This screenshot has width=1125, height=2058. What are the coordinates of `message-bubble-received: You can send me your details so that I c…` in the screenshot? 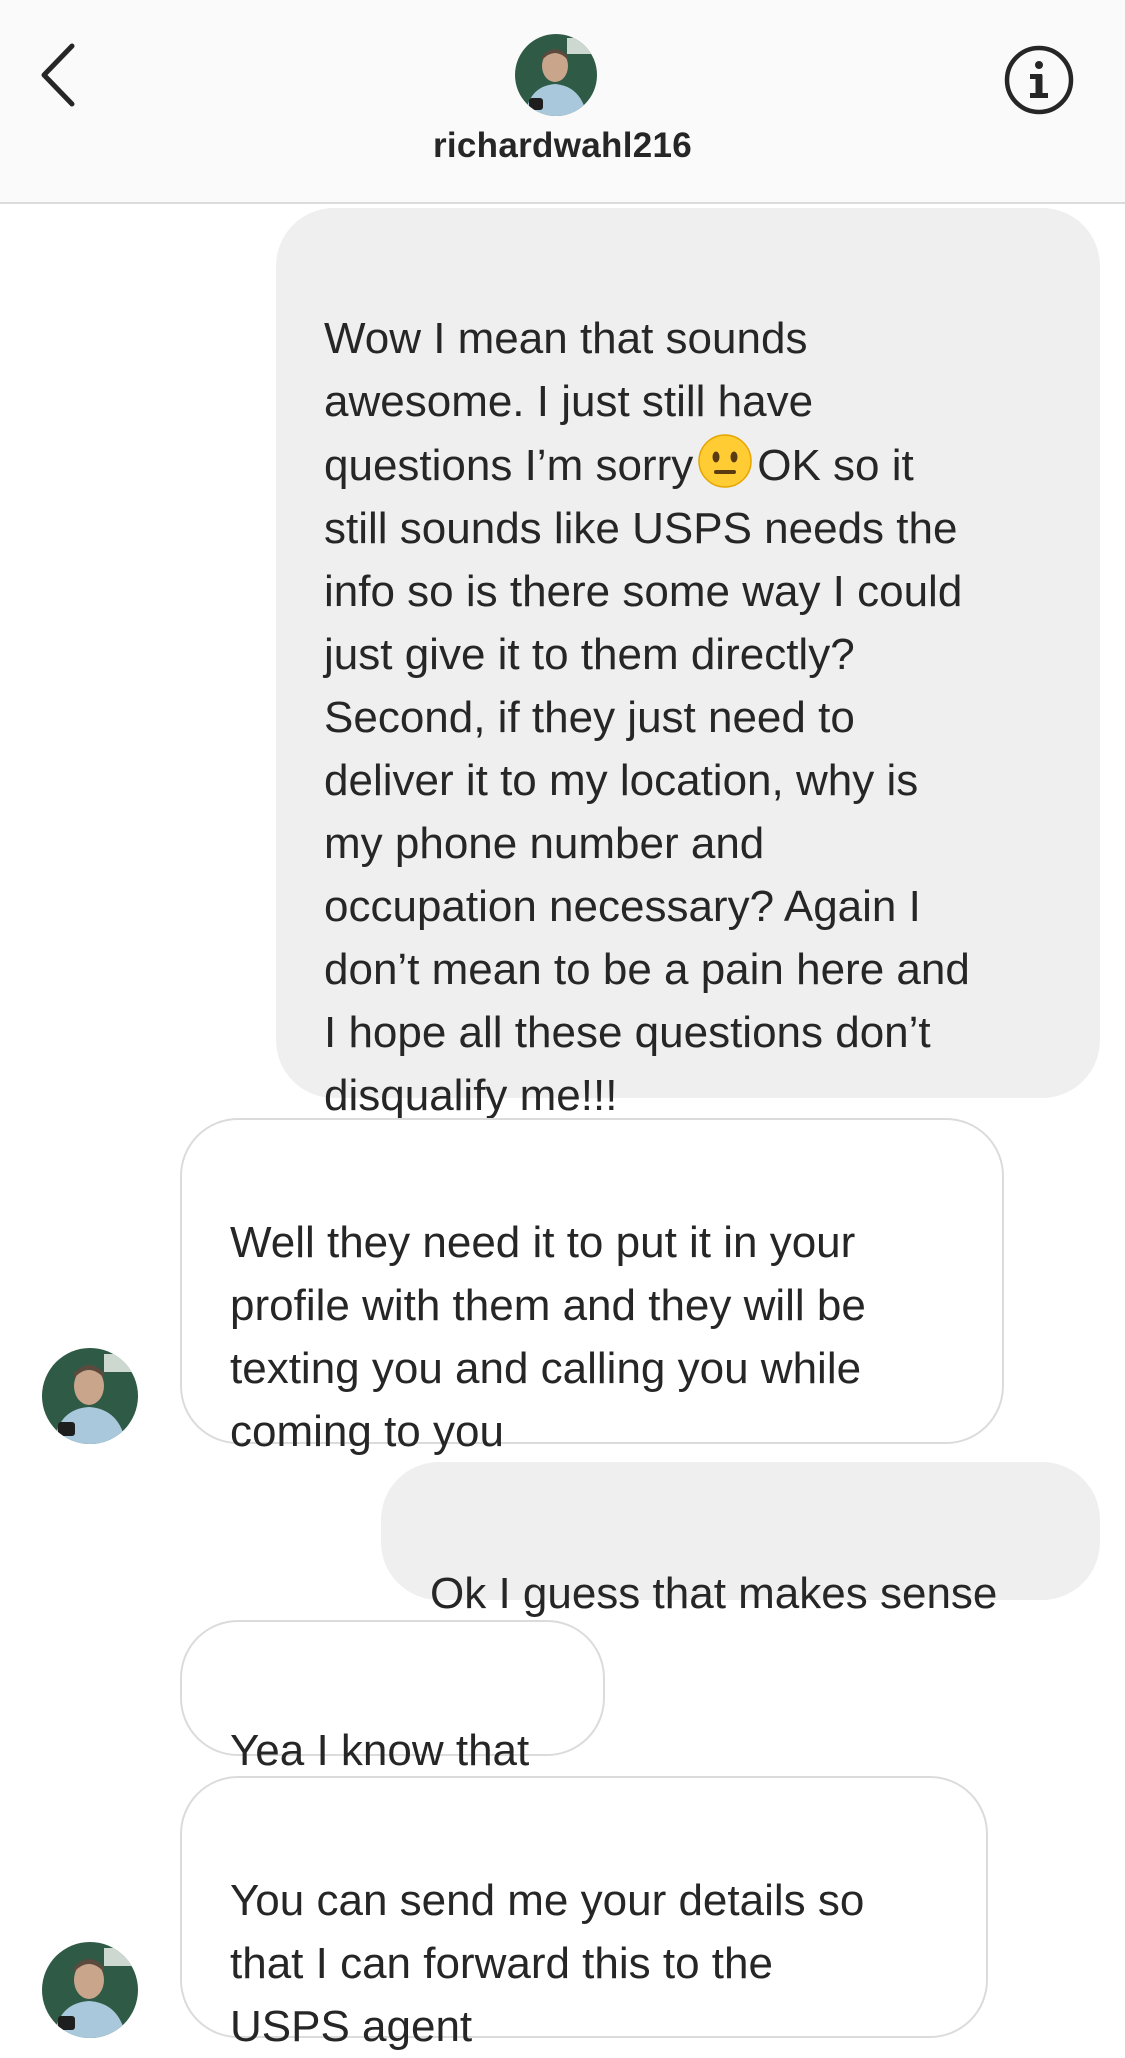 It's located at (584, 1913).